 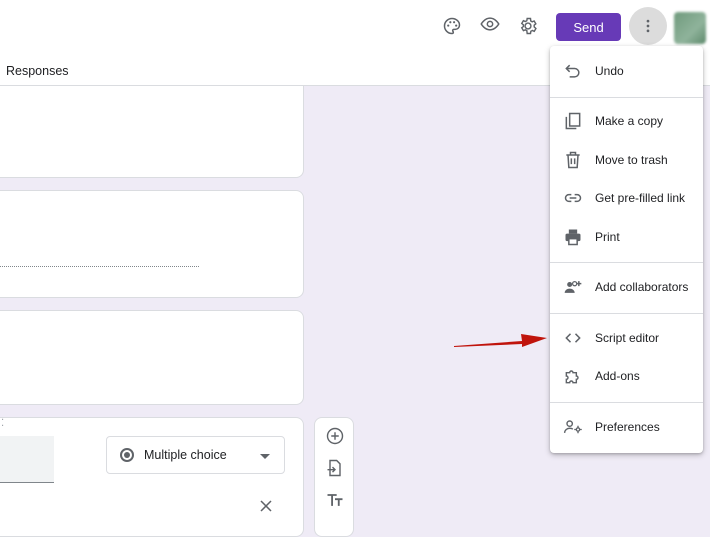 What do you see at coordinates (573, 198) in the screenshot?
I see `link-icon` at bounding box center [573, 198].